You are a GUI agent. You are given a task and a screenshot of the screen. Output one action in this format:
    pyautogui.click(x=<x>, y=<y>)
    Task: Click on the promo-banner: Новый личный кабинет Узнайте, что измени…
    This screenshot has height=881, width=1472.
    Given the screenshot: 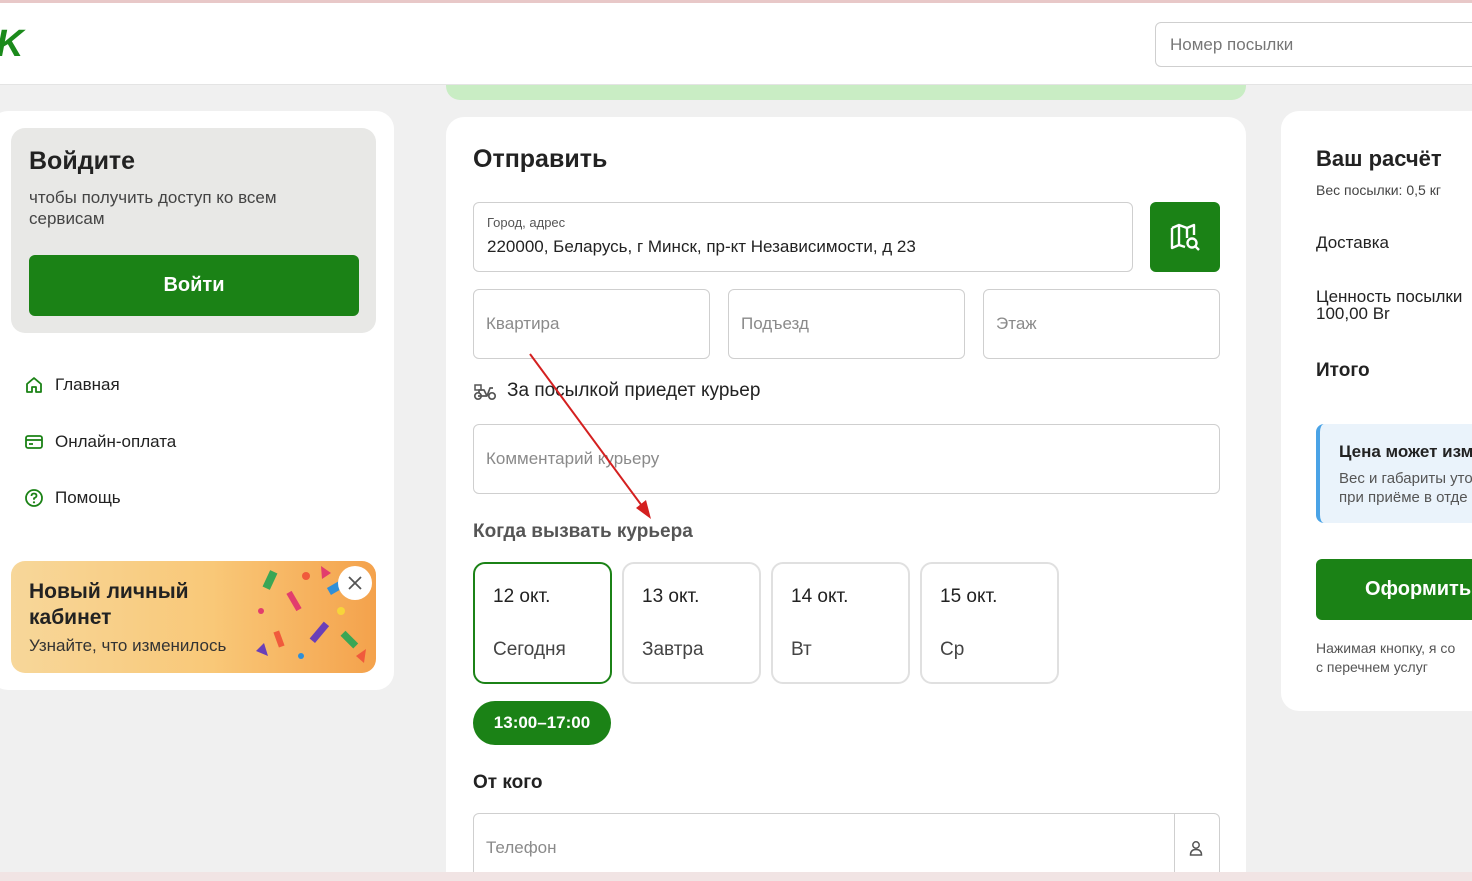 What is the action you would take?
    pyautogui.click(x=193, y=617)
    